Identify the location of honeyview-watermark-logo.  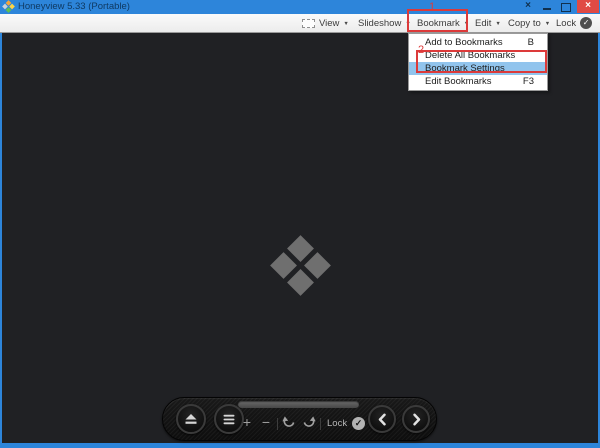
(300, 265).